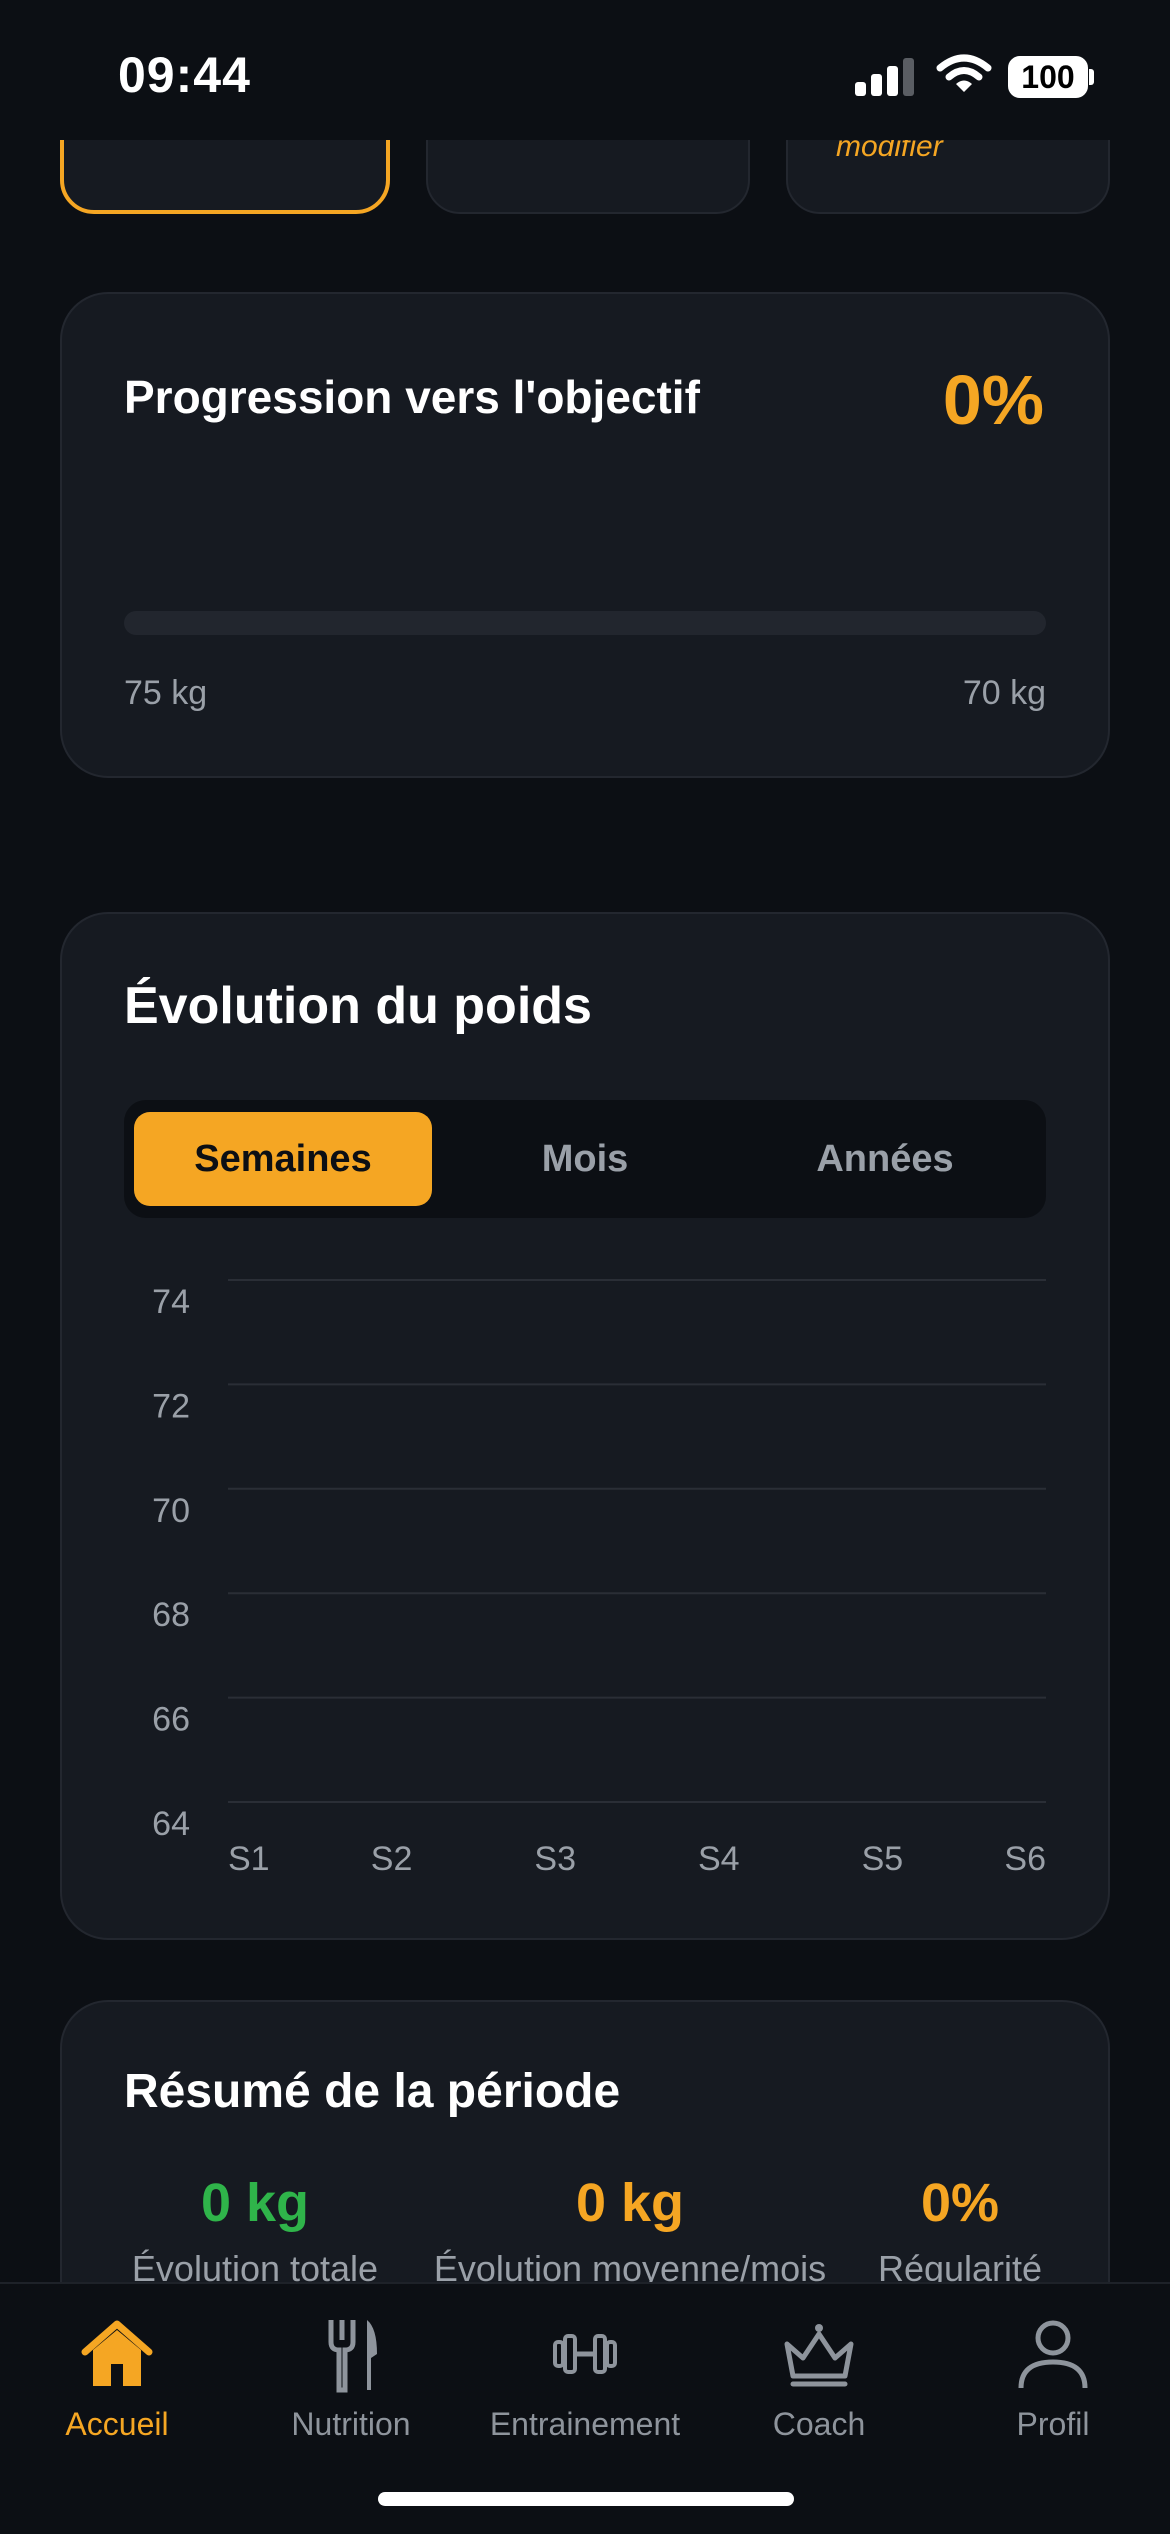  I want to click on user-icon, so click(1053, 2354).